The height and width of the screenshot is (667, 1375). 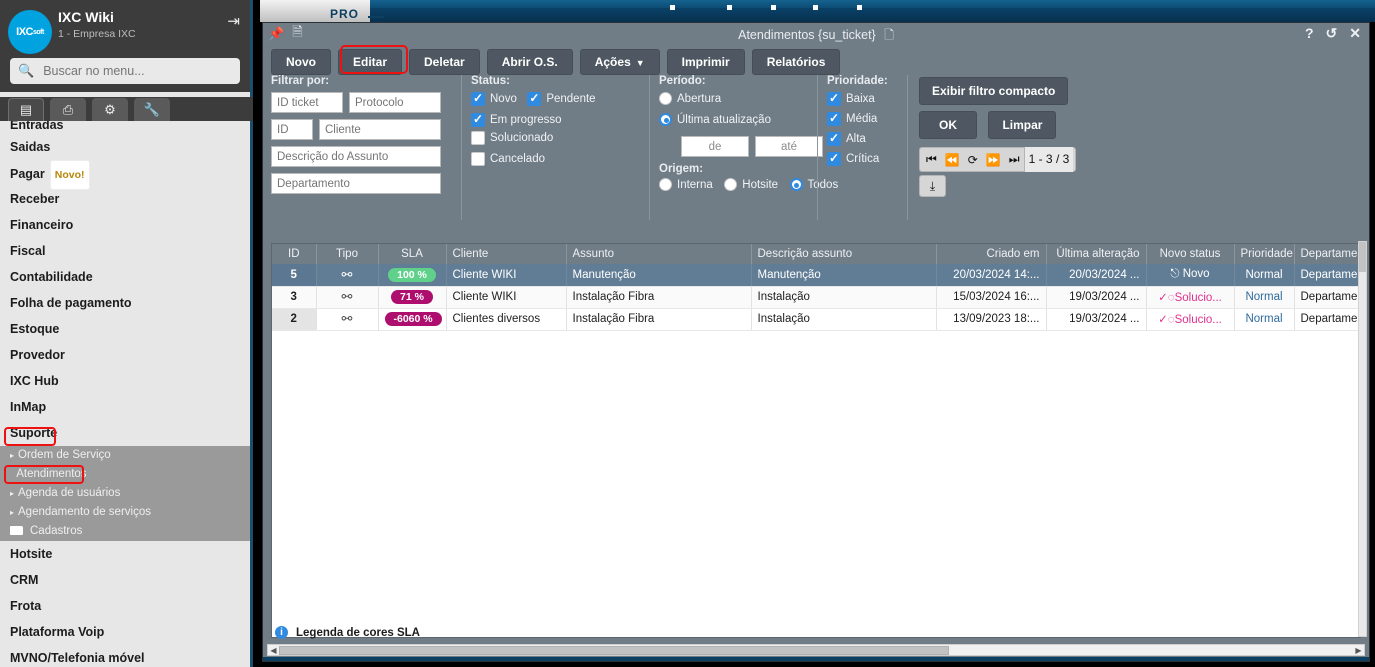 What do you see at coordinates (796, 62) in the screenshot?
I see `reports-button: Relatórios` at bounding box center [796, 62].